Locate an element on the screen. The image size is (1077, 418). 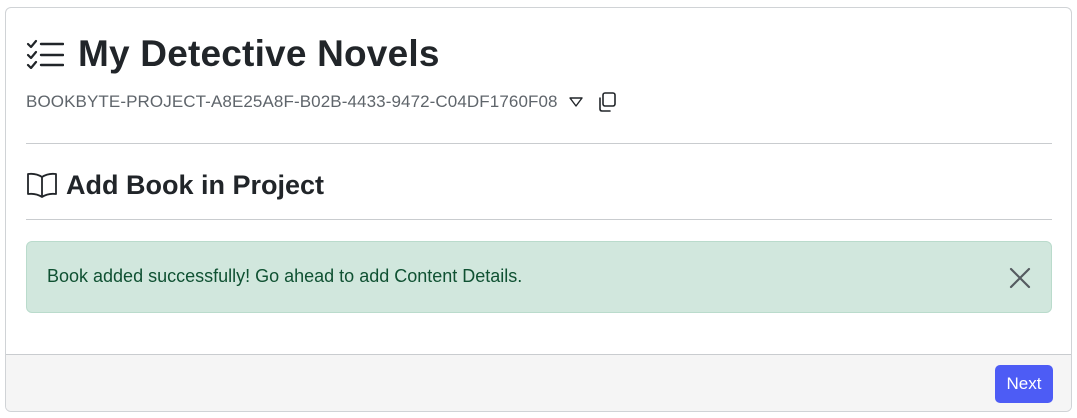
section-title: Add Book in Project is located at coordinates (195, 184).